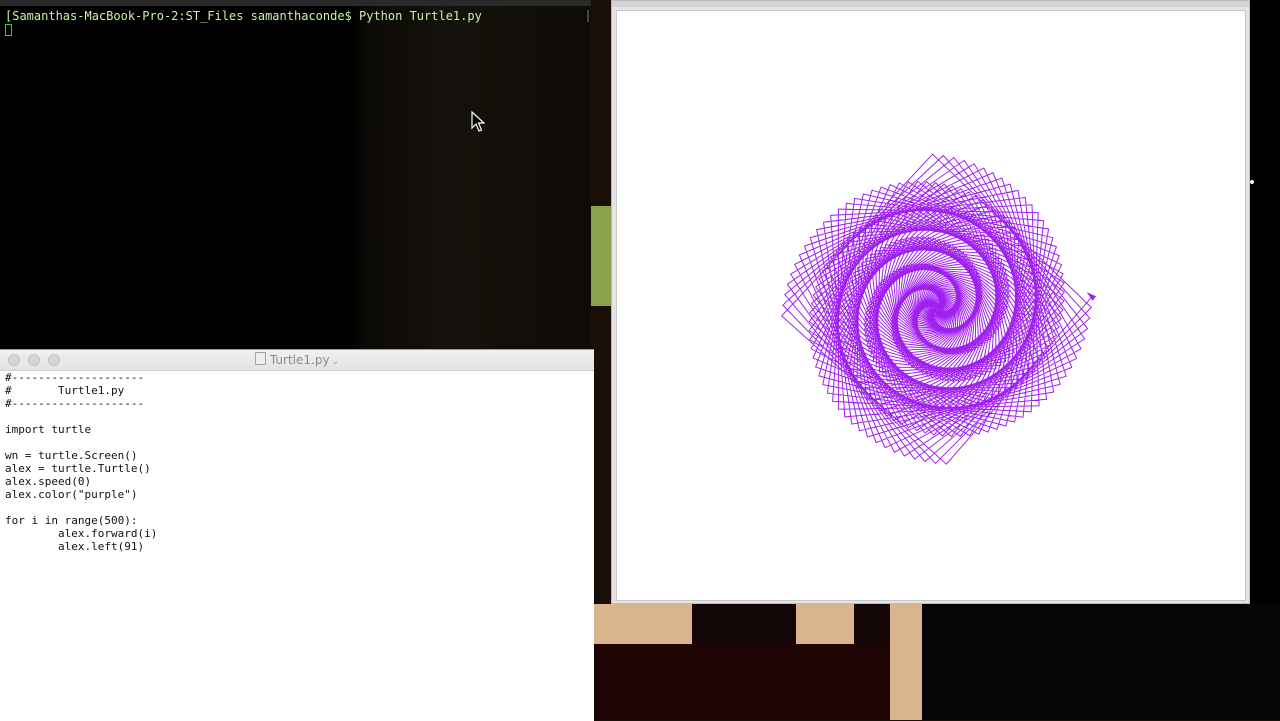  Describe the element at coordinates (1091, 296) in the screenshot. I see `turtle-arrow-icon` at that location.